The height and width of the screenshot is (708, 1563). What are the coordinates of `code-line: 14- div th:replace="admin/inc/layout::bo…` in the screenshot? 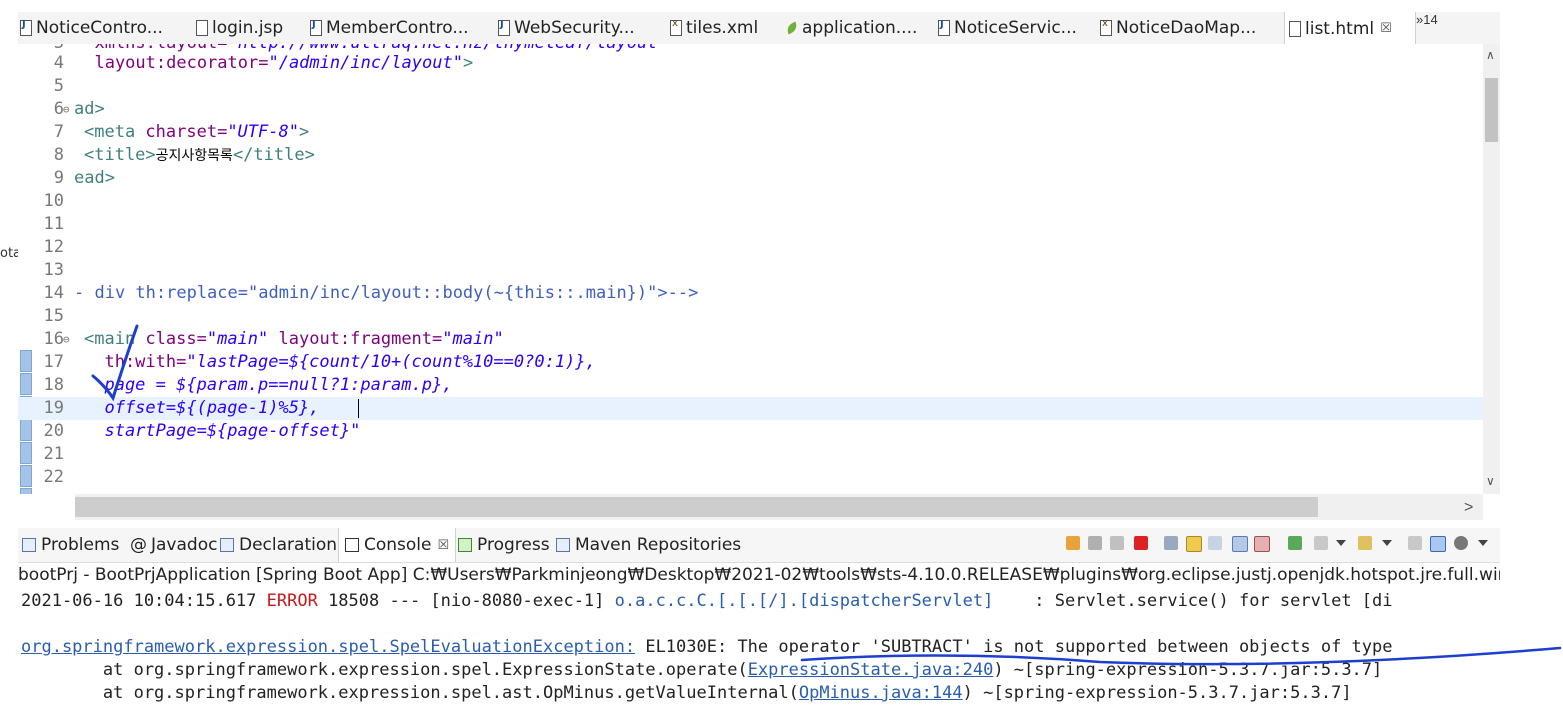 It's located at (371, 293).